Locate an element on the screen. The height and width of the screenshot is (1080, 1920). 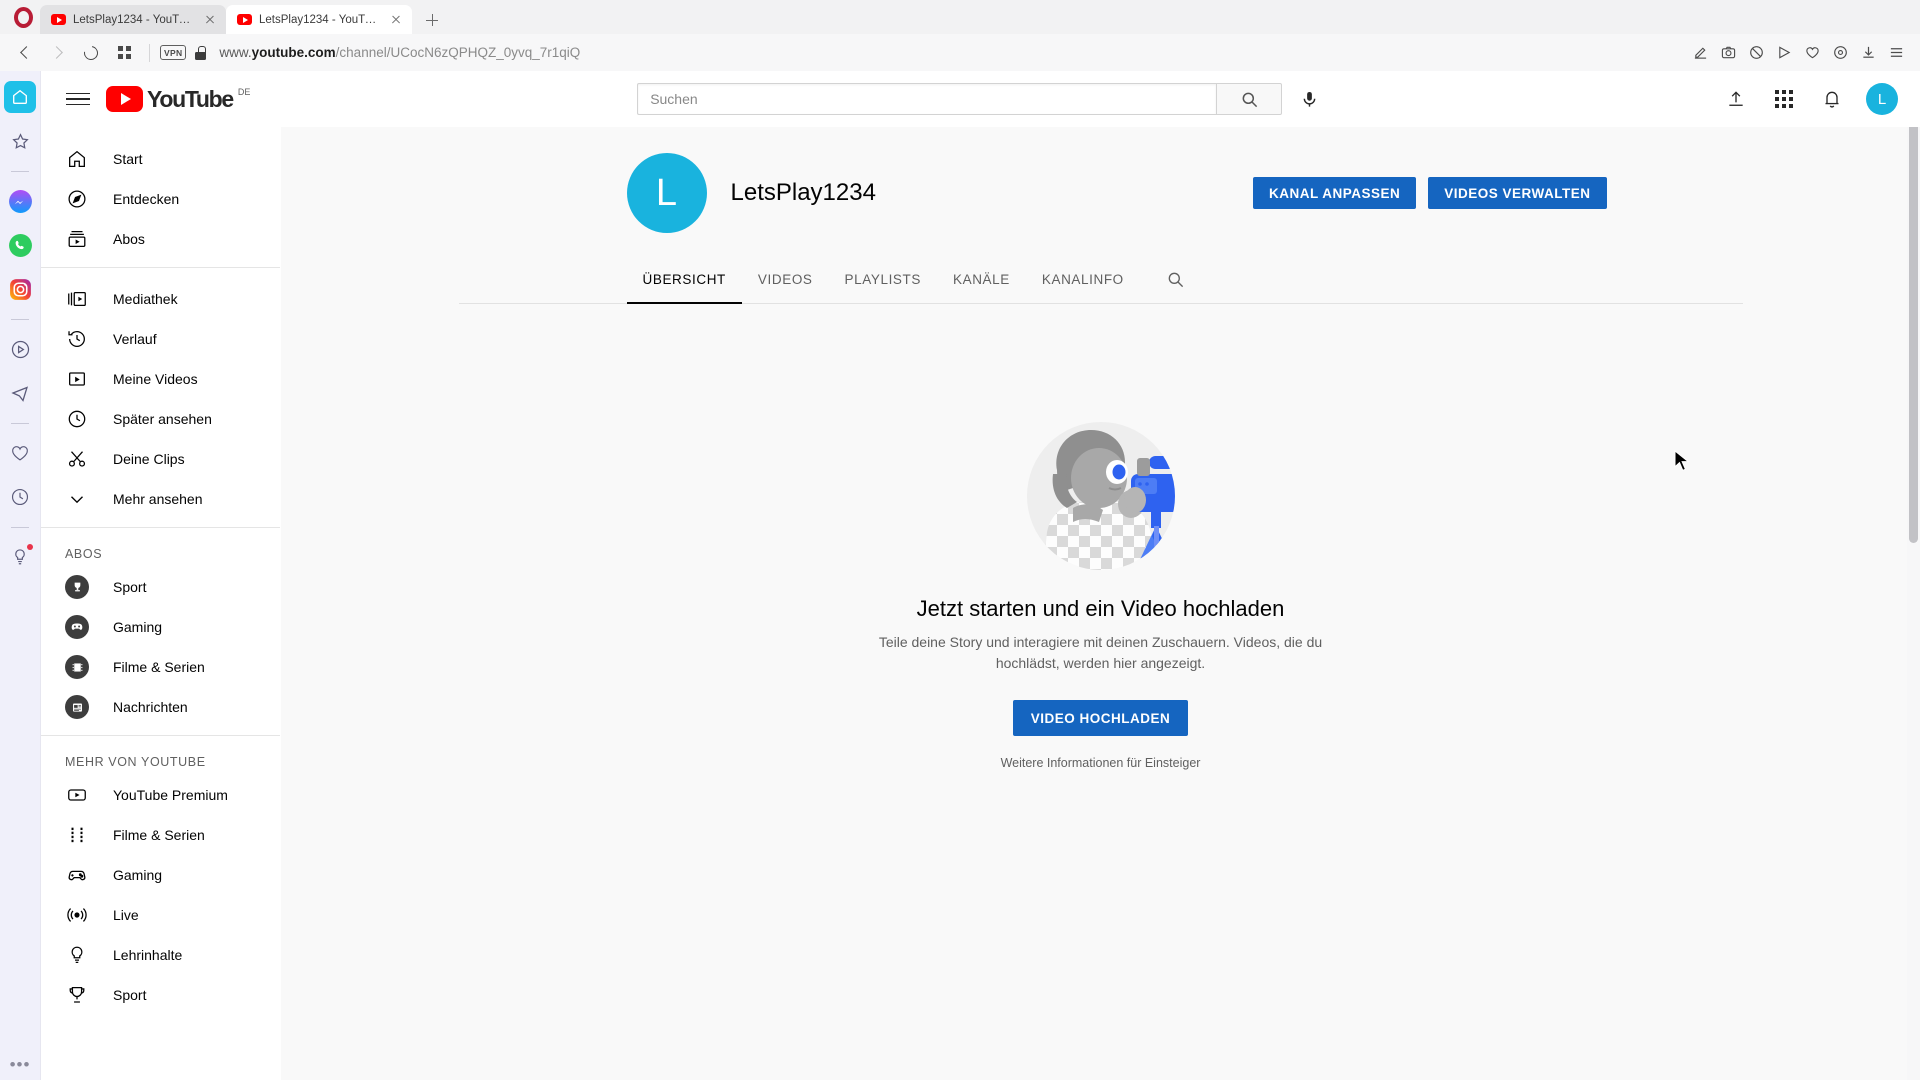
upload-video-button: VIDEO HOCHLADEN is located at coordinates (1100, 718).